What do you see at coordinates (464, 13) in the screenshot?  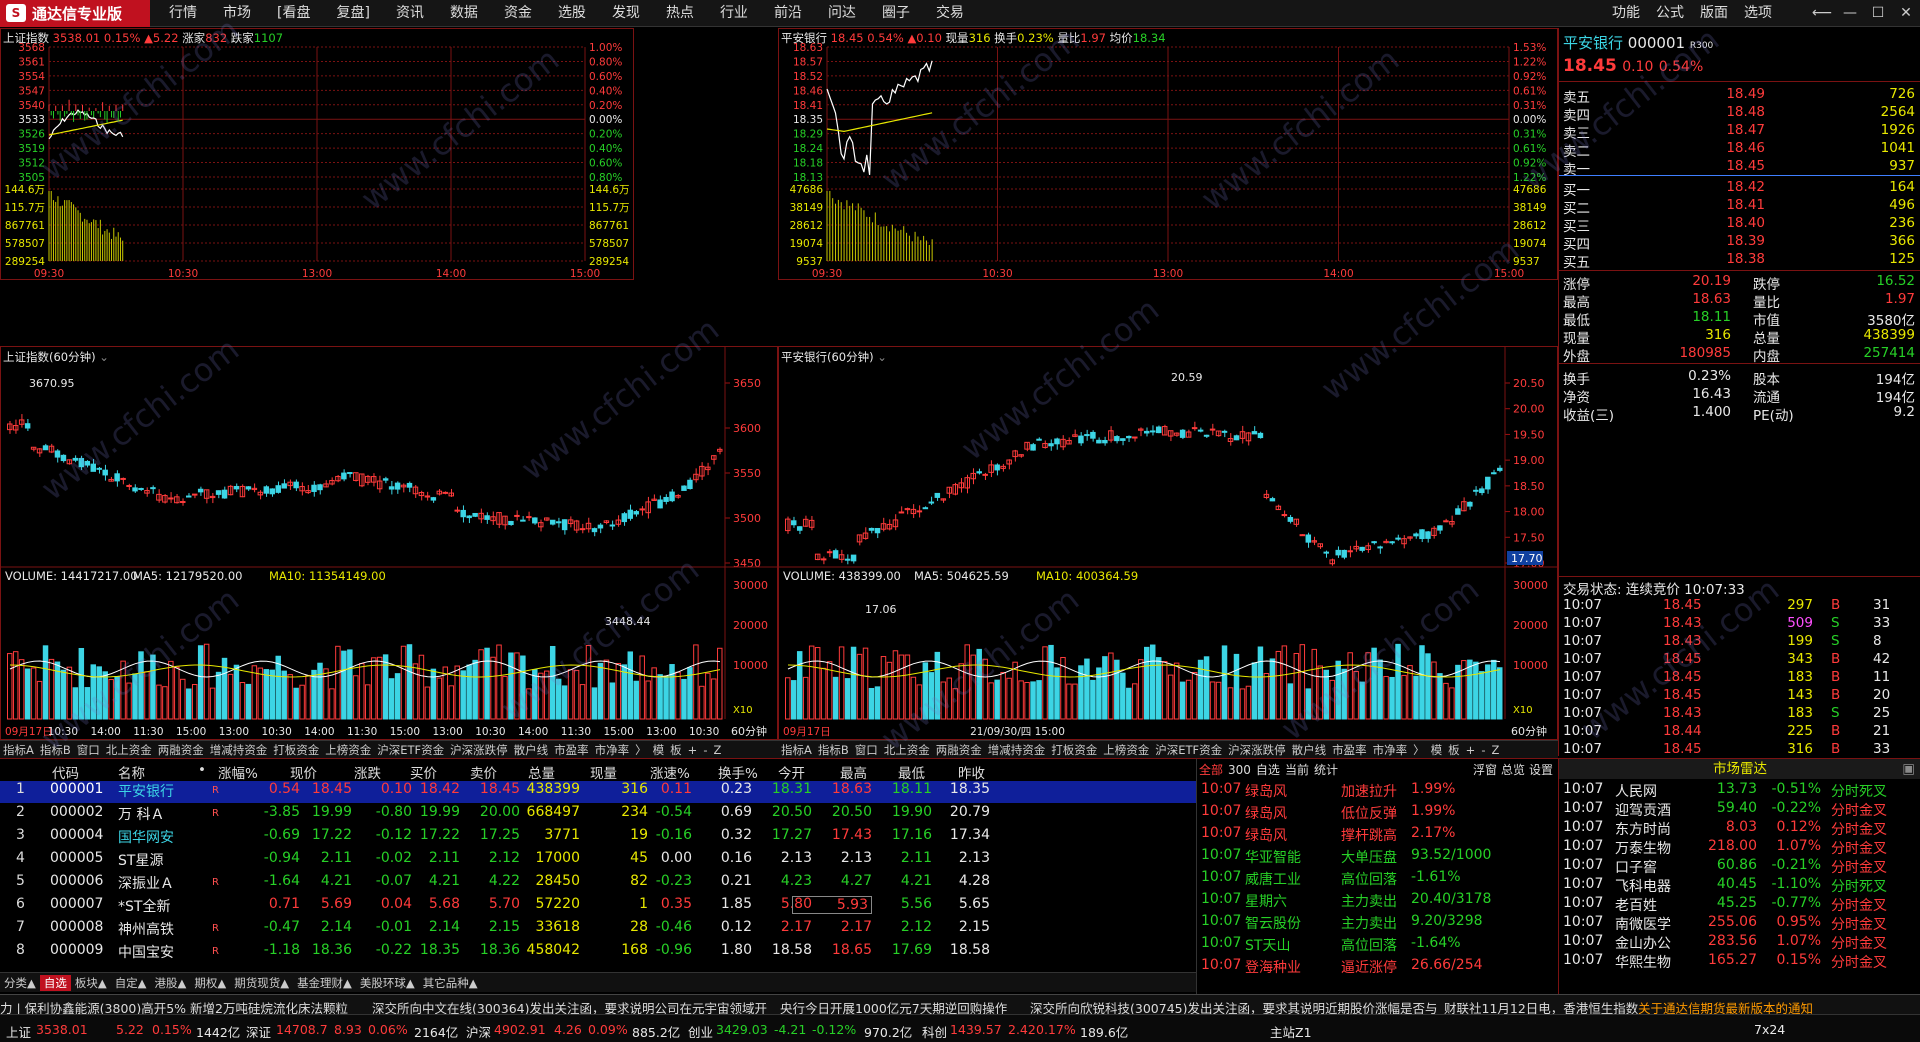 I see `menu-item-5: 数据` at bounding box center [464, 13].